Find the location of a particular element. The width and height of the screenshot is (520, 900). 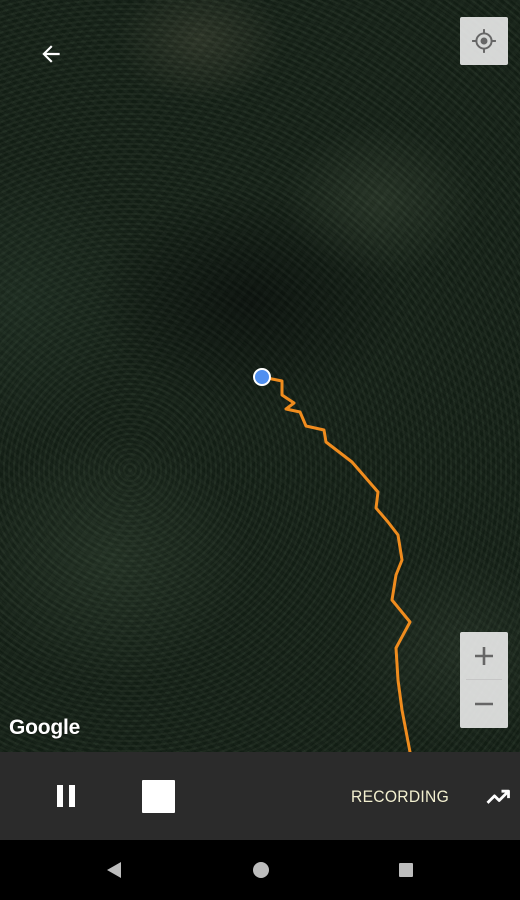

zoom-out-button is located at coordinates (484, 703).